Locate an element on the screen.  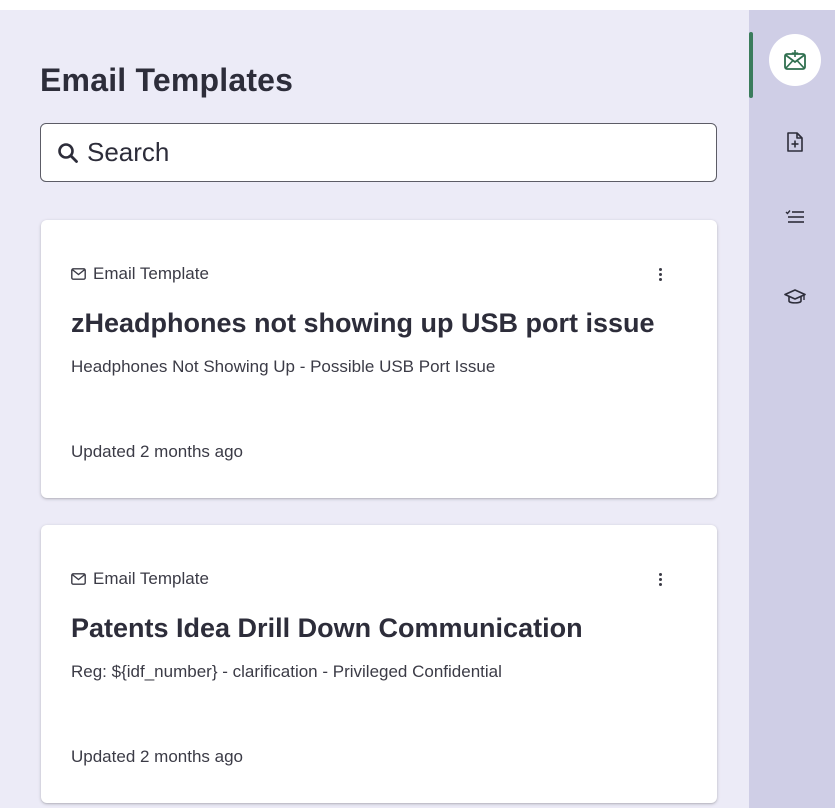
add-document-icon is located at coordinates (795, 142).